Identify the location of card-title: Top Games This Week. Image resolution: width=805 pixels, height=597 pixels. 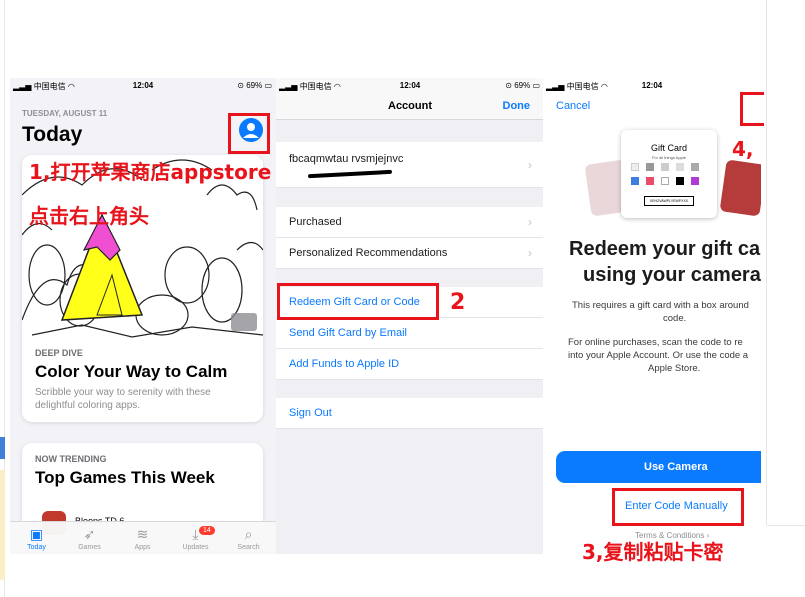
(125, 477).